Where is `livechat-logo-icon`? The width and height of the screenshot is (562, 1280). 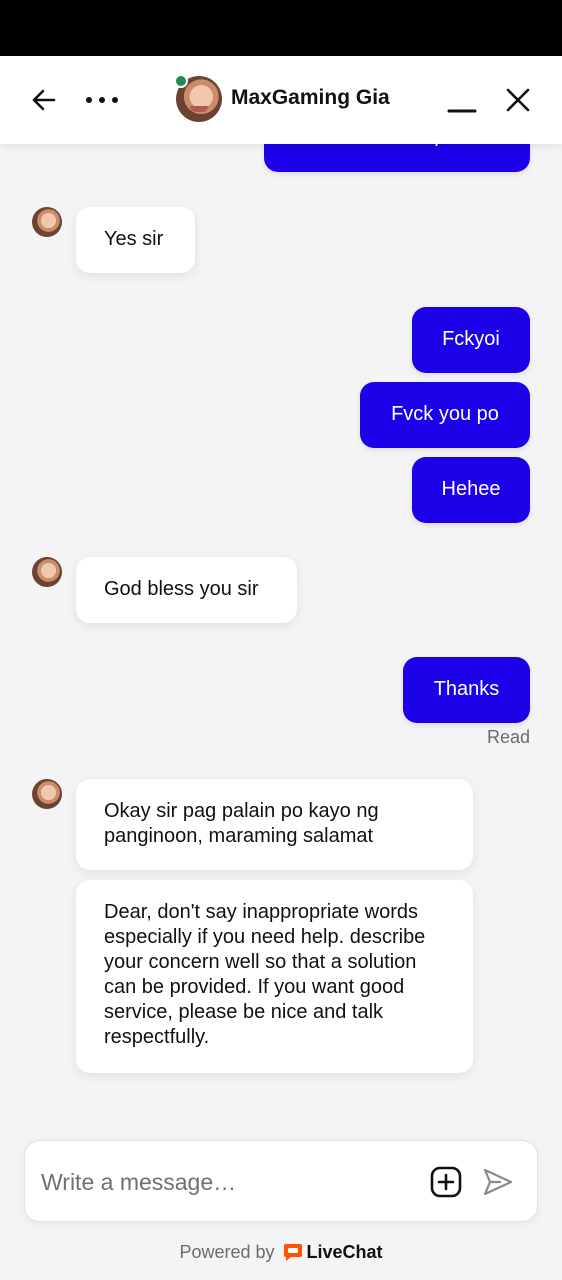 livechat-logo-icon is located at coordinates (292, 1252).